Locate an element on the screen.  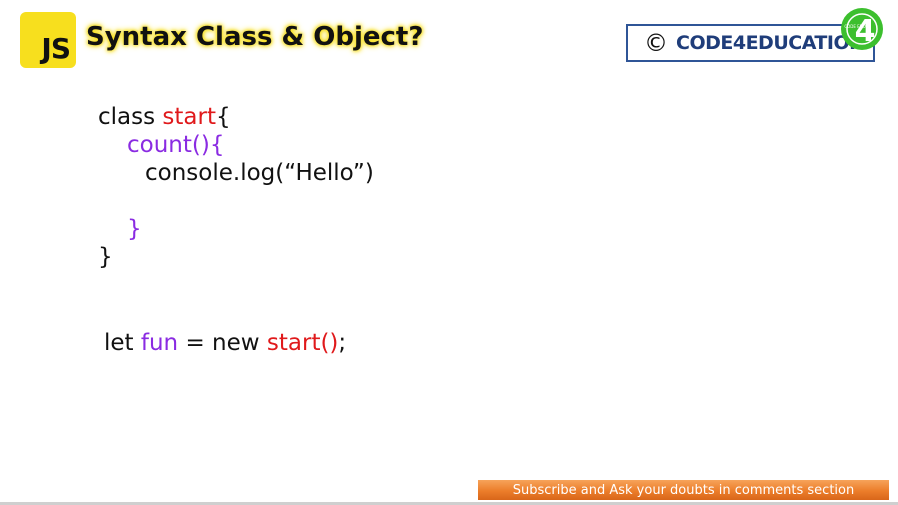
code-keyword-class: class is located at coordinates (130, 117).